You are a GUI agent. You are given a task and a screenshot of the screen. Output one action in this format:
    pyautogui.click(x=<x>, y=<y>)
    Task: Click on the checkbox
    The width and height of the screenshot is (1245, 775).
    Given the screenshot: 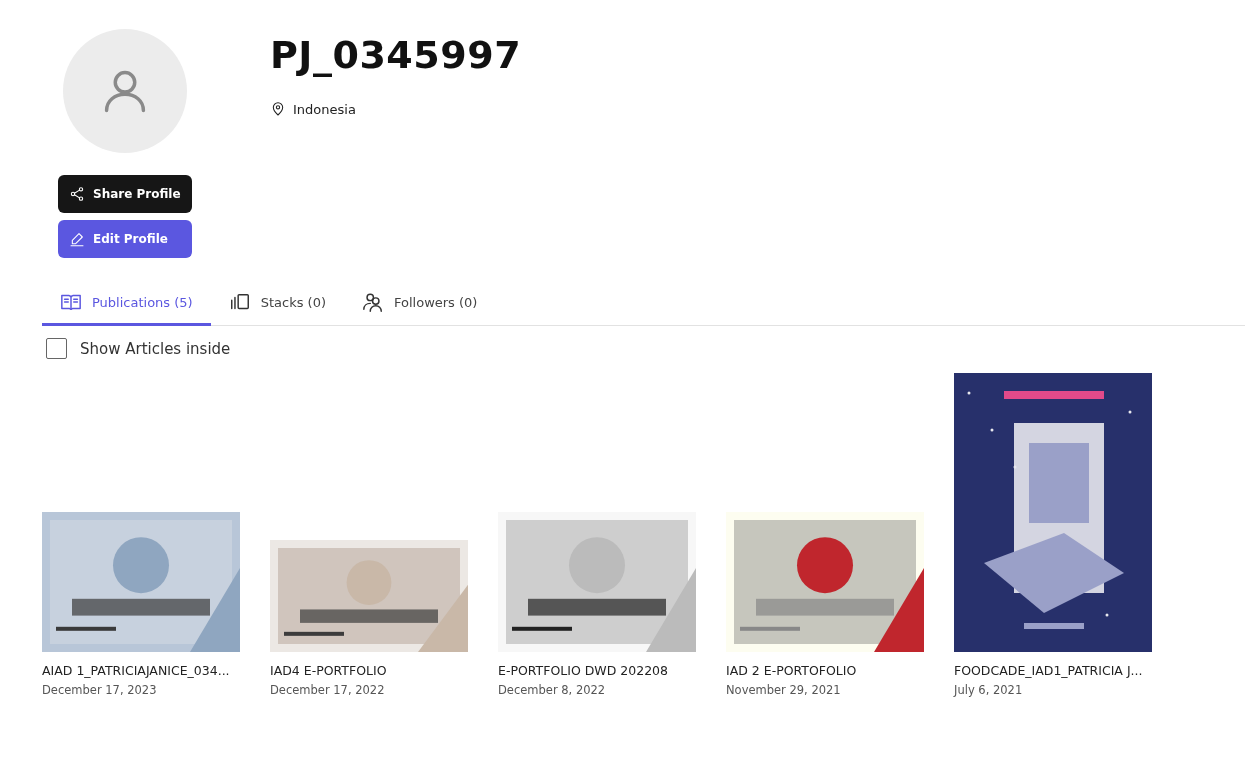 What is the action you would take?
    pyautogui.click(x=56, y=348)
    